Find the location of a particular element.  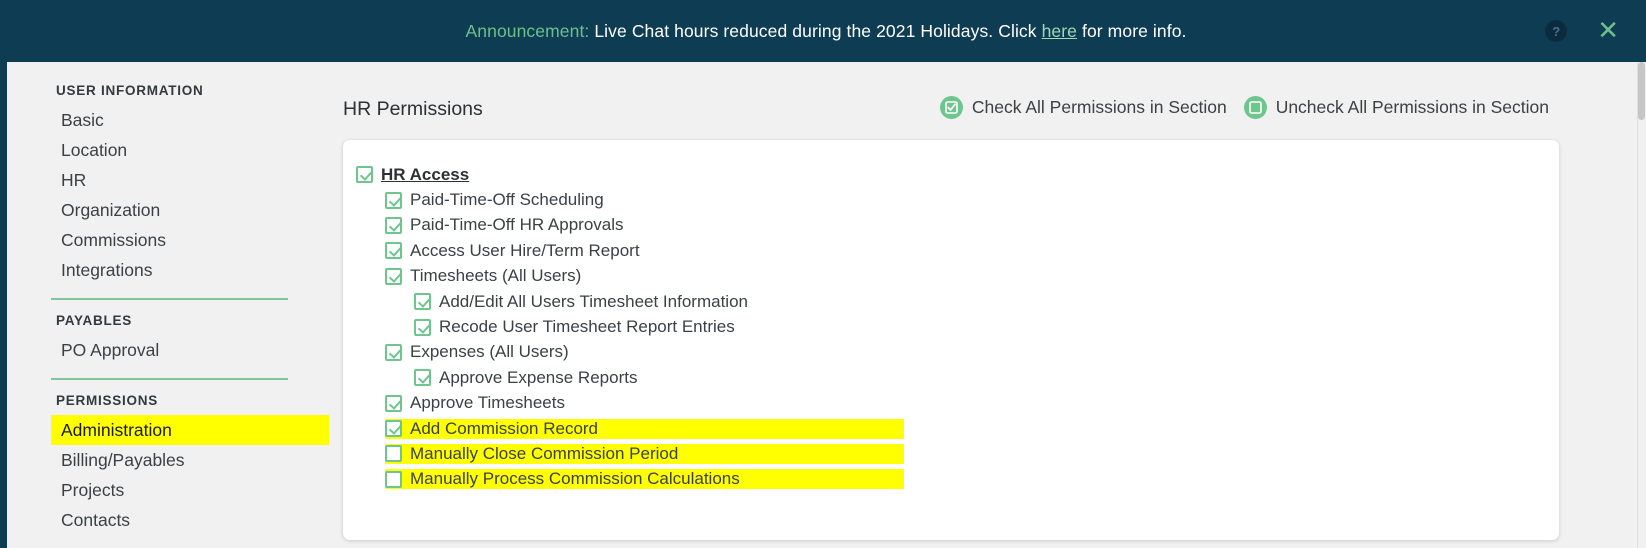

permission-label: Manually Process Commission Calculations is located at coordinates (575, 479).